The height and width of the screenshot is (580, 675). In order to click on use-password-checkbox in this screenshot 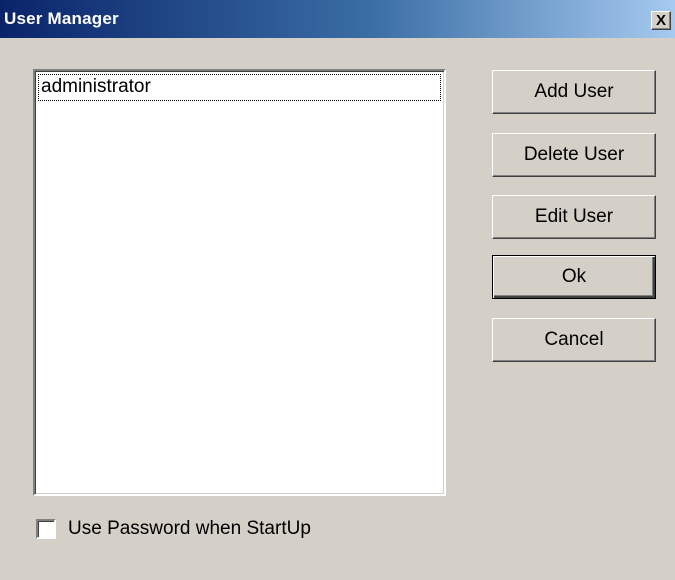, I will do `click(46, 529)`.